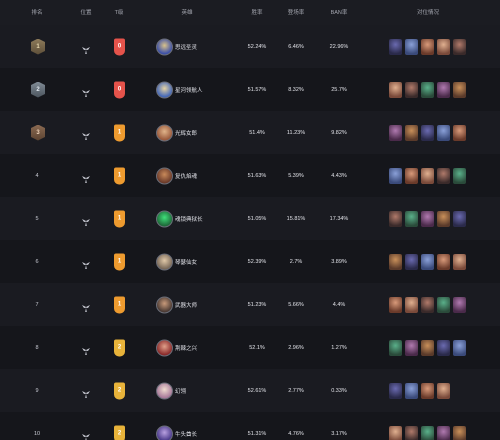 This screenshot has height=440, width=500. I want to click on hero-name: 光辉女郎, so click(186, 133).